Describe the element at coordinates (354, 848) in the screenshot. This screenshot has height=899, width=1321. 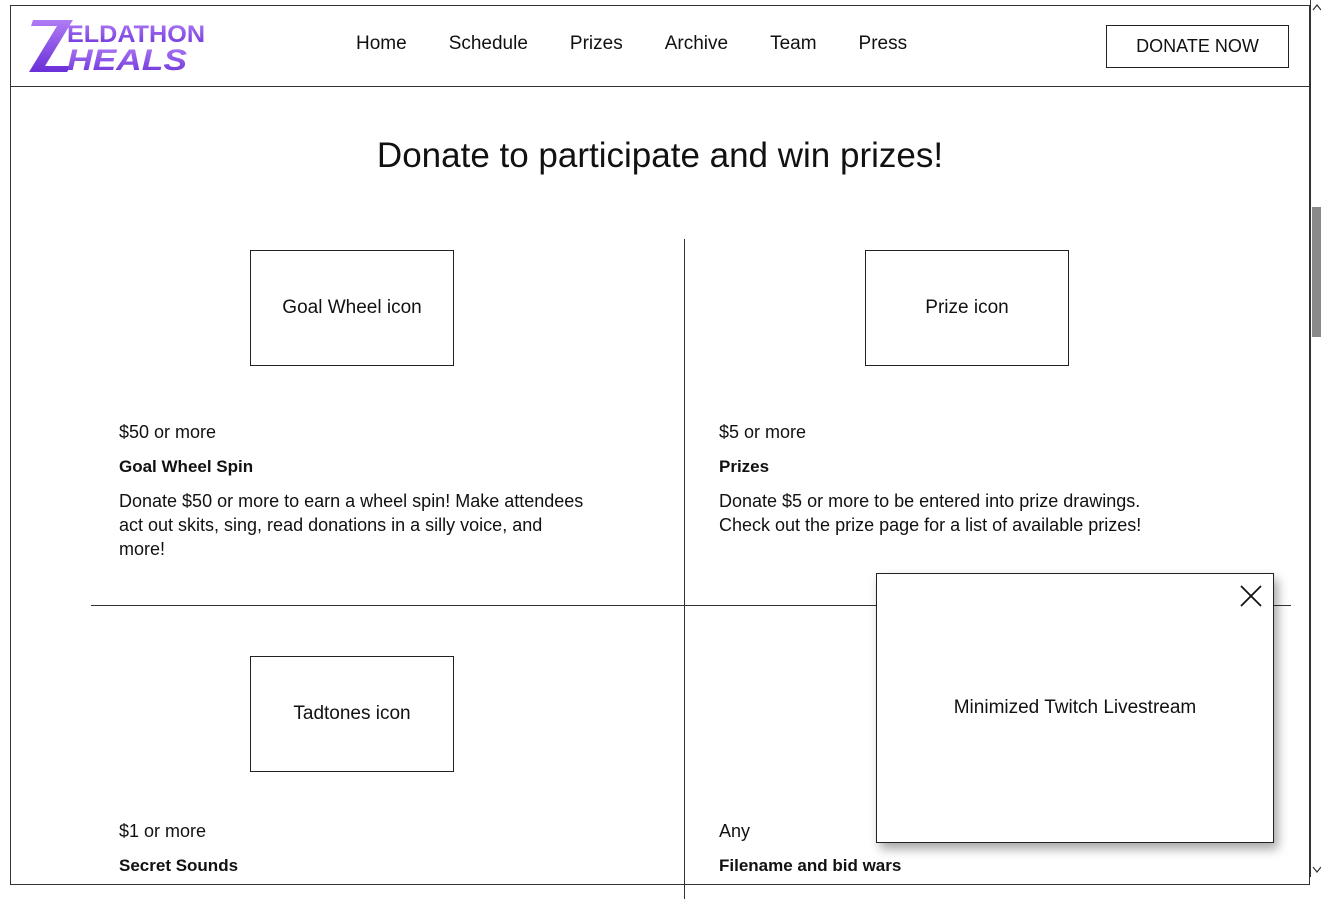
I see `card-secret-sounds: $1 or more Secret Sounds` at that location.